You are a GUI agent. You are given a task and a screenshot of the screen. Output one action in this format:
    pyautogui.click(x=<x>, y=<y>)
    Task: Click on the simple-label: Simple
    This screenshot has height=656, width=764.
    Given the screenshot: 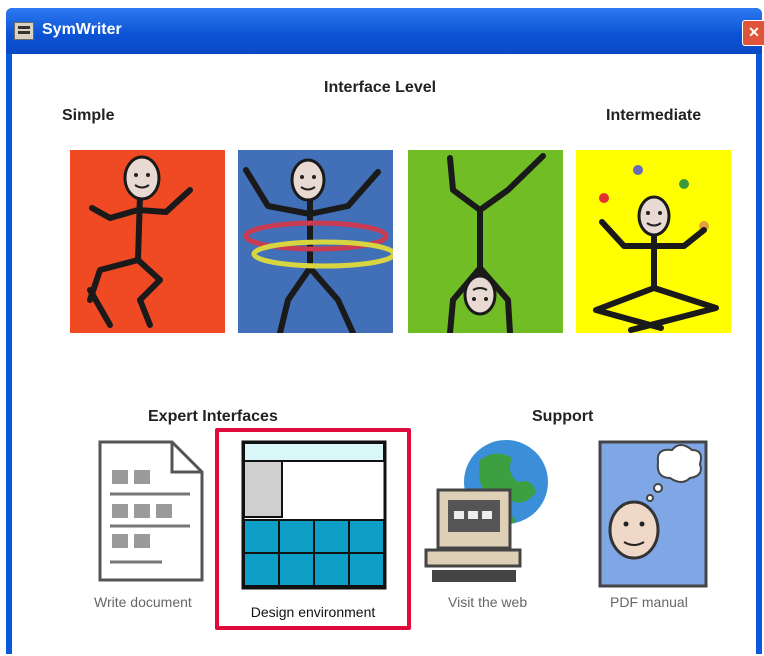 What is the action you would take?
    pyautogui.click(x=88, y=115)
    